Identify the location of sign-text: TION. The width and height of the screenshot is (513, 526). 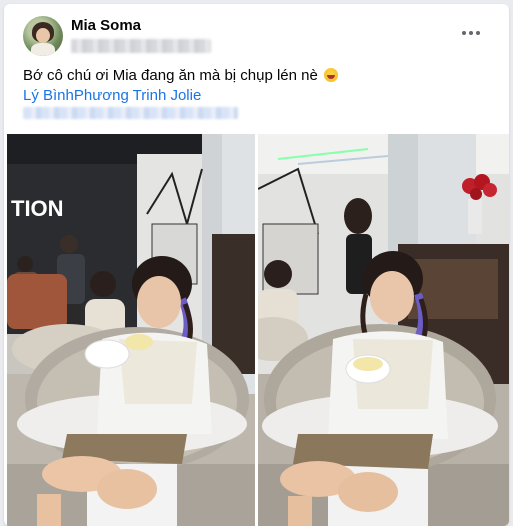
(37, 208).